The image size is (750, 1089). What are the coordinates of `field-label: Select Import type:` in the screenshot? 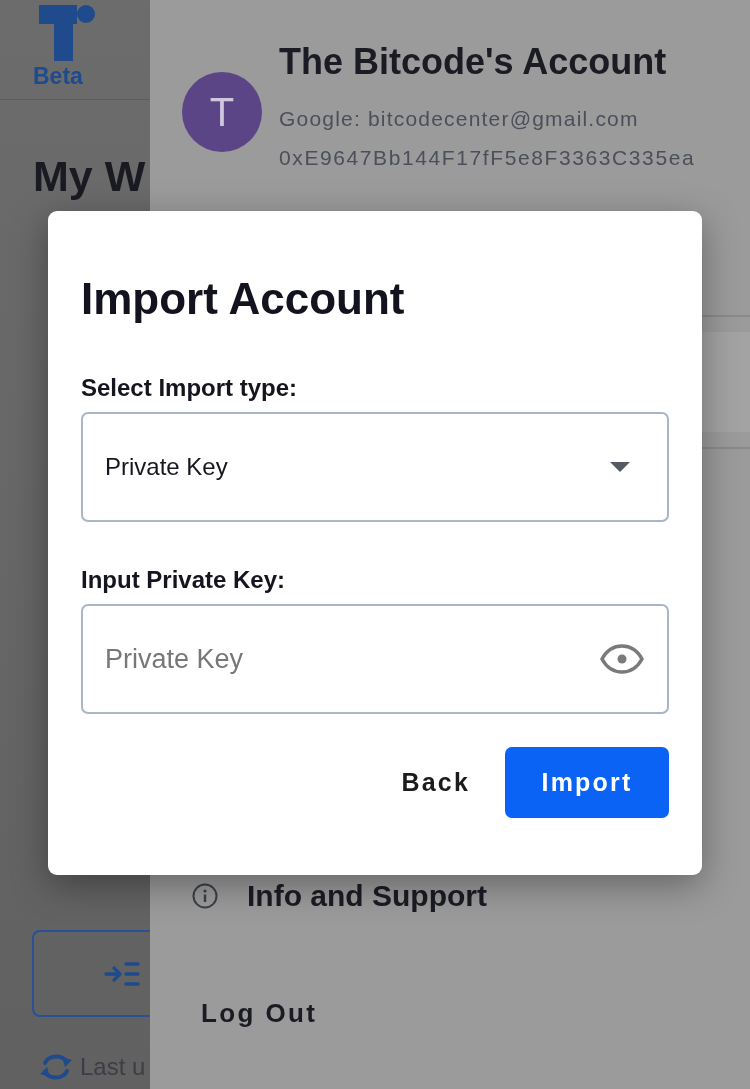 It's located at (190, 388).